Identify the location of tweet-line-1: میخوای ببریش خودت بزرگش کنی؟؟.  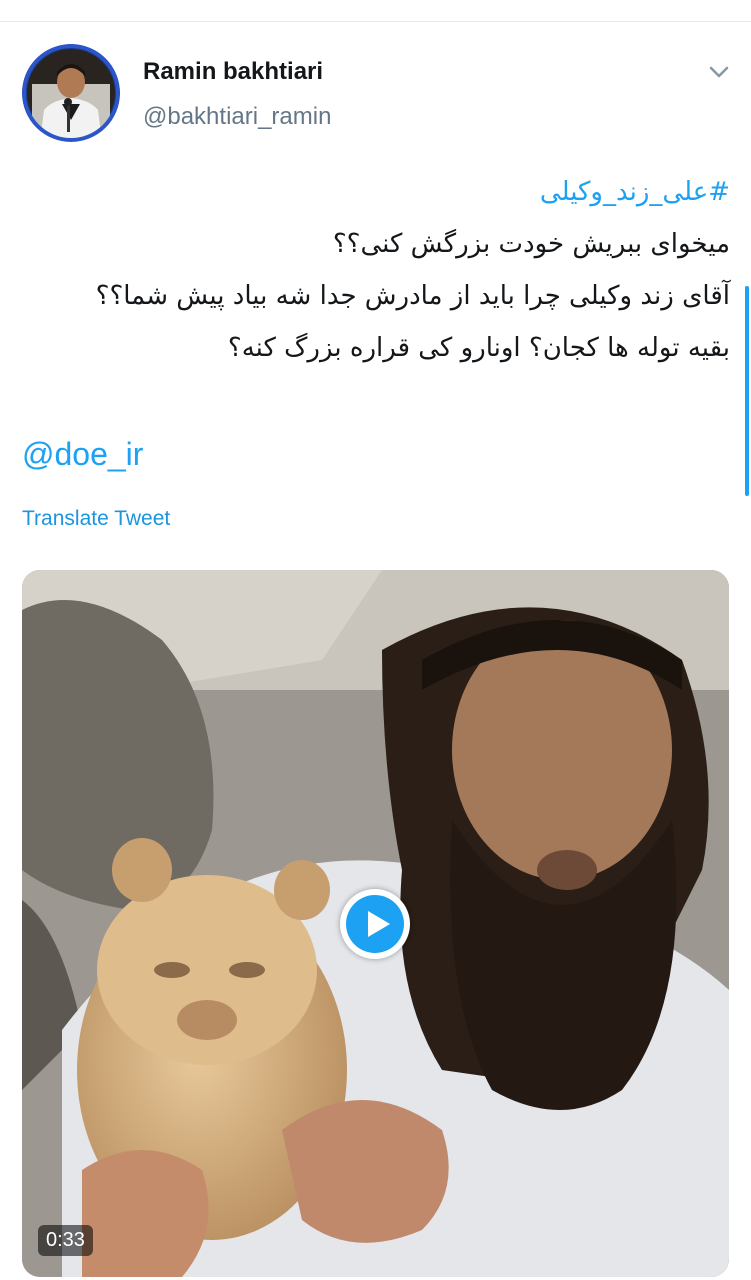
(531, 244).